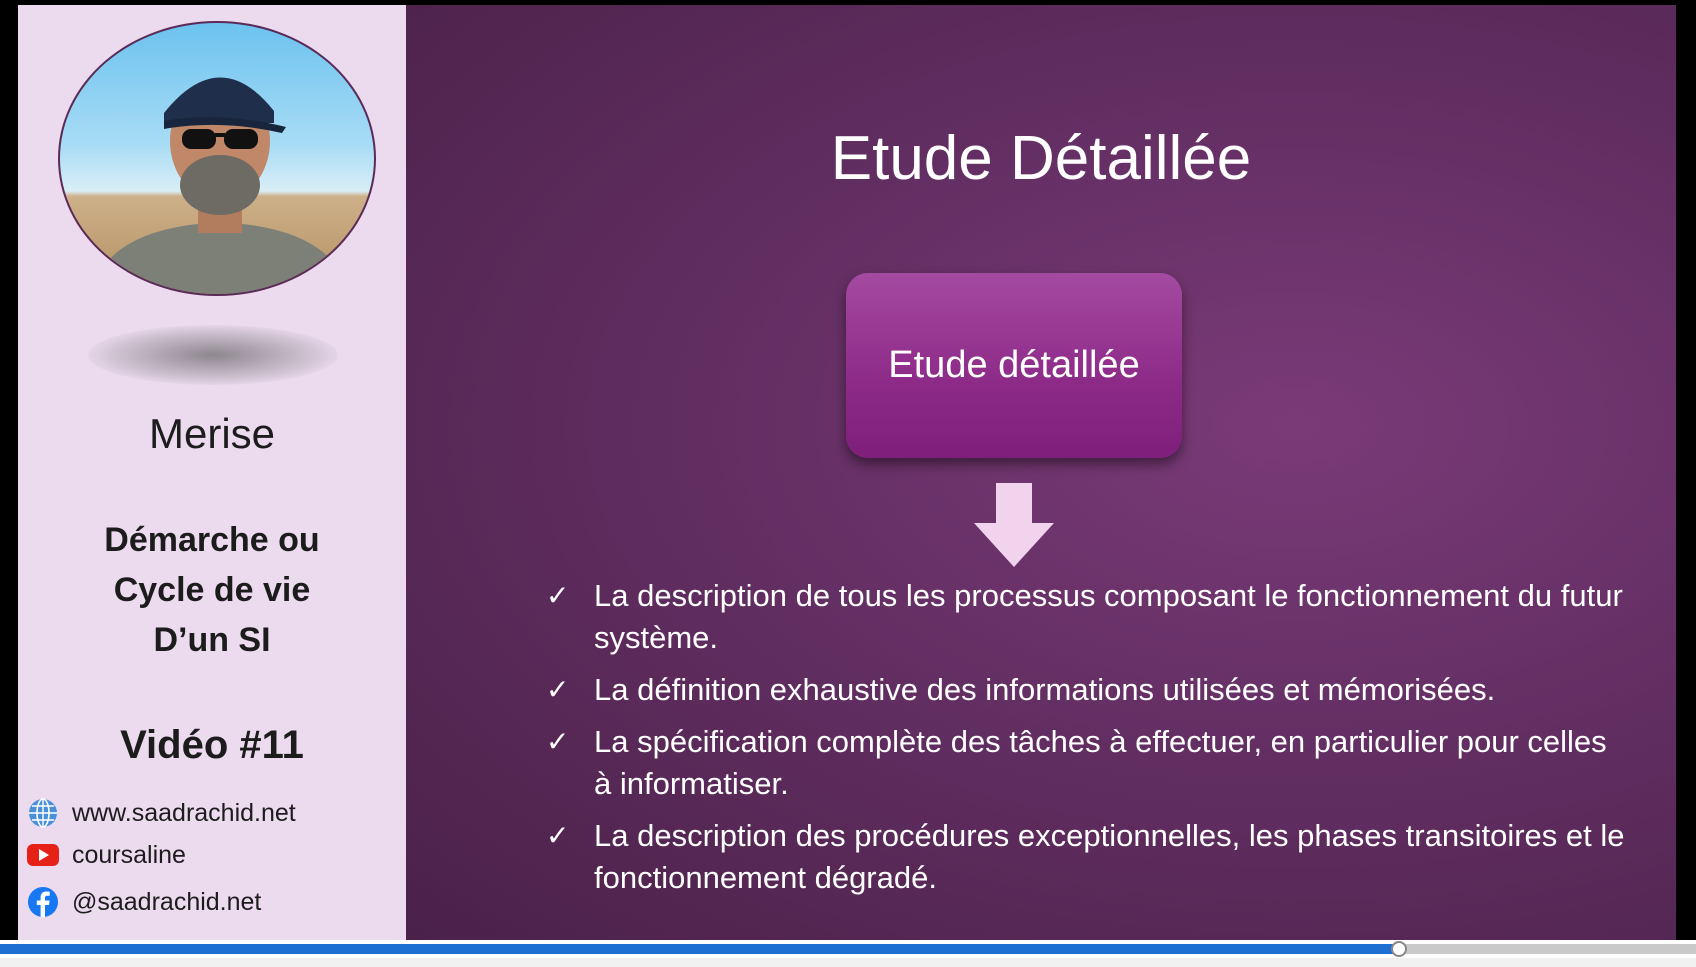 This screenshot has height=967, width=1696. I want to click on course-title: Merise, so click(212, 433).